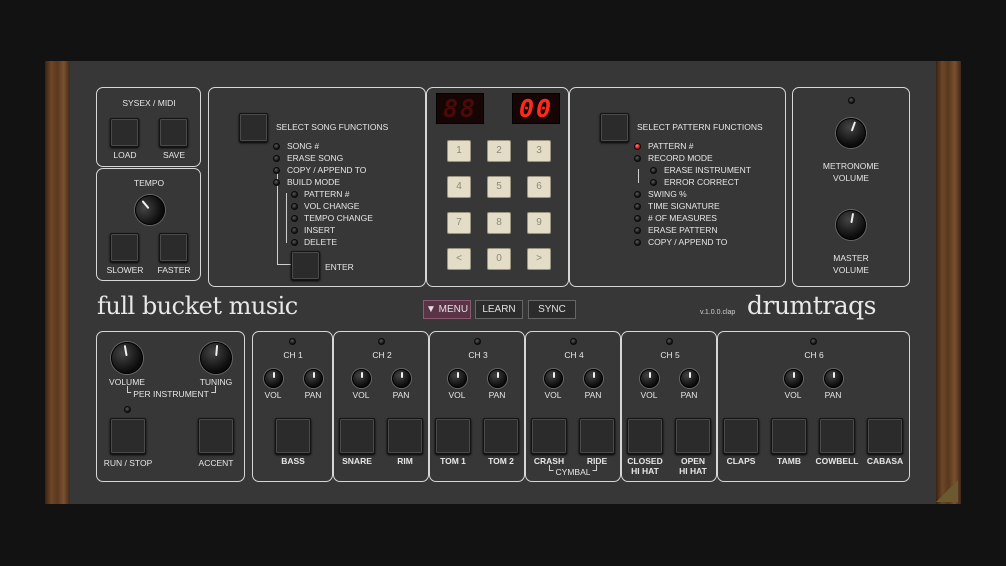 Image resolution: width=1006 pixels, height=566 pixels. Describe the element at coordinates (499, 259) in the screenshot. I see `key-0: 0` at that location.